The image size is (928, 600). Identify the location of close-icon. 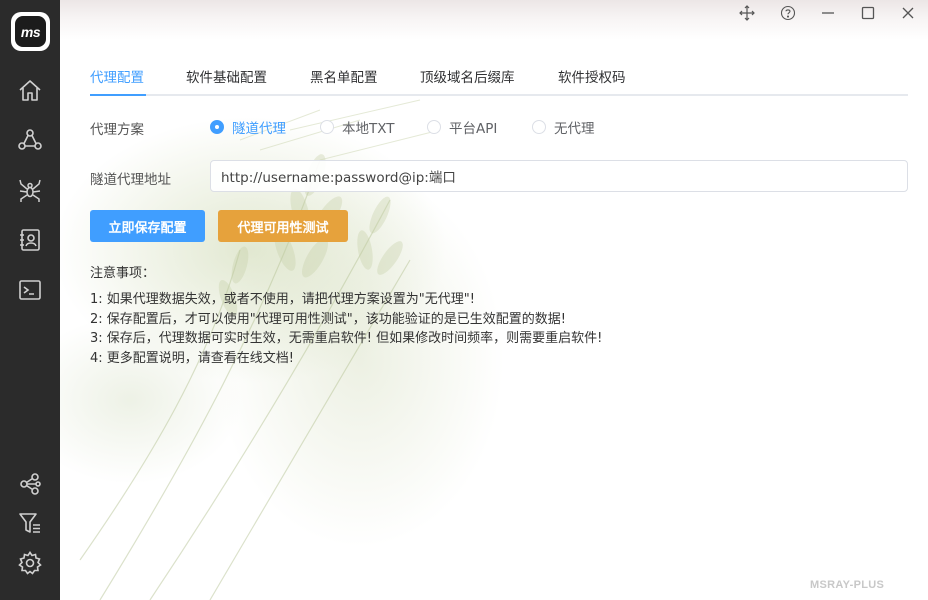
(908, 13).